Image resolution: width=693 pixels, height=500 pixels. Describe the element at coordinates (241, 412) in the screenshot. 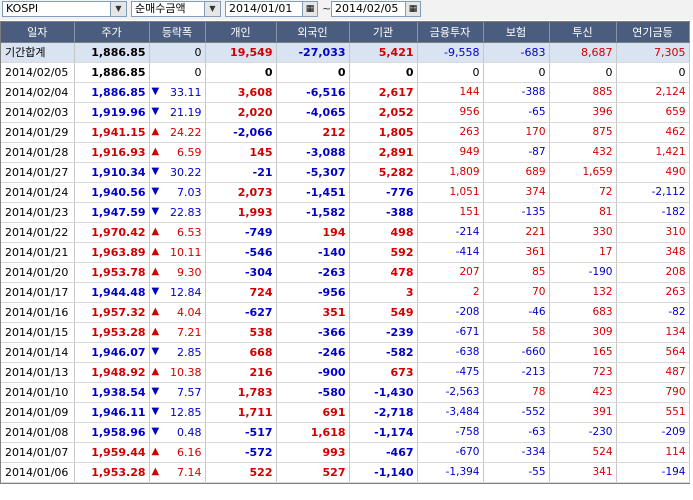

I see `row-individual: 1,711` at that location.